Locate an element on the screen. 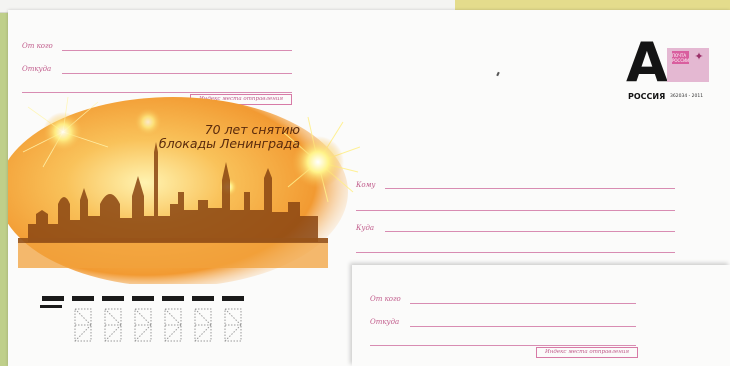  stamp-brand-text: ПОЧТА РОССИИ is located at coordinates (681, 58).